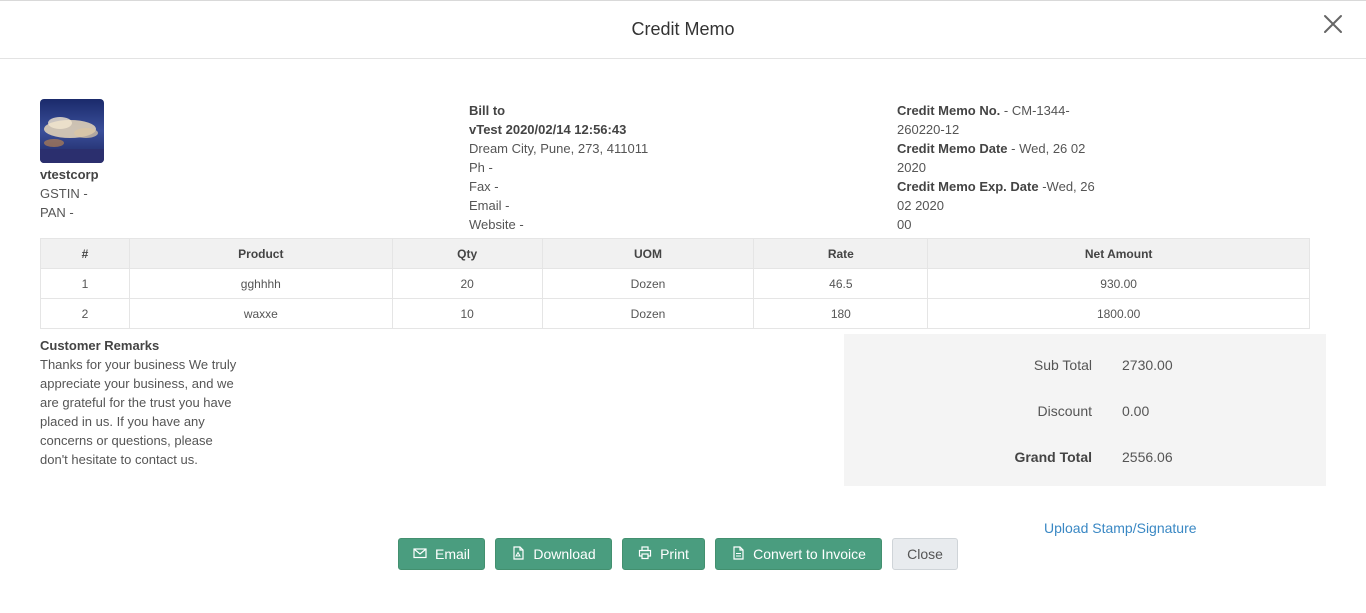 The height and width of the screenshot is (613, 1366). Describe the element at coordinates (1118, 313) in the screenshot. I see `cell-net-amount: 1800.00` at that location.